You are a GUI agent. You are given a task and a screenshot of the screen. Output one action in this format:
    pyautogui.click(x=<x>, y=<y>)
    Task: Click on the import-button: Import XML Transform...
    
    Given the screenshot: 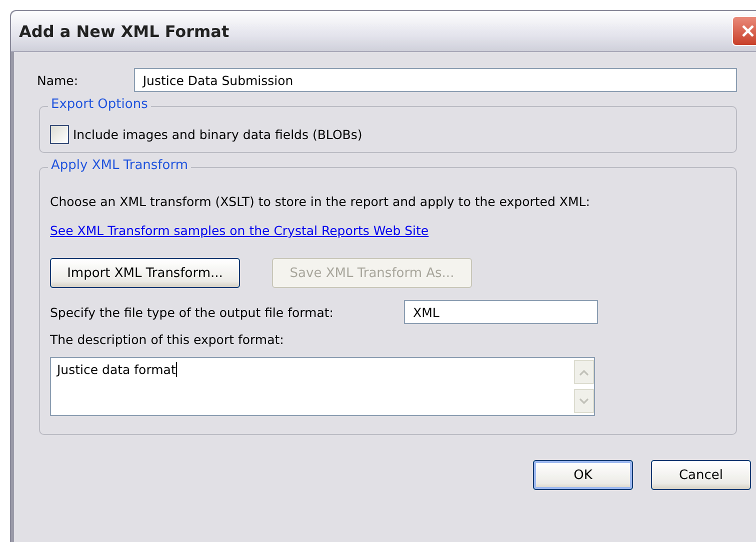 What is the action you would take?
    pyautogui.click(x=145, y=273)
    